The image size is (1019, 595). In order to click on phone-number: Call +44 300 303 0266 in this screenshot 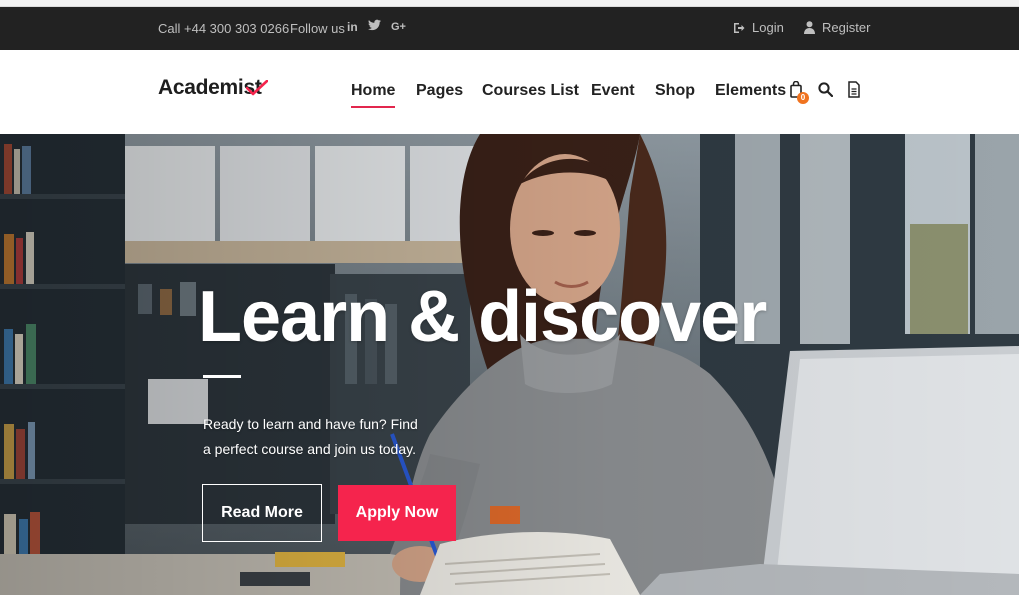, I will do `click(224, 28)`.